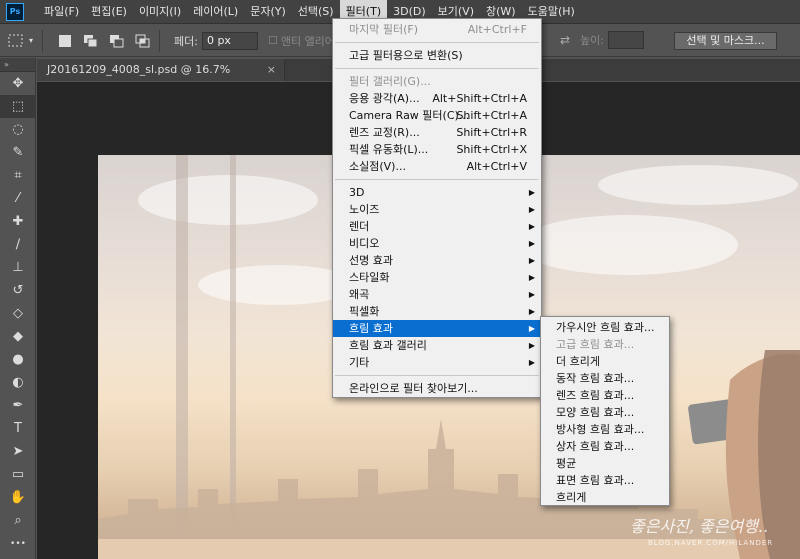 This screenshot has width=800, height=559. I want to click on filter-menu-item: 왜곡 ▶, so click(437, 294).